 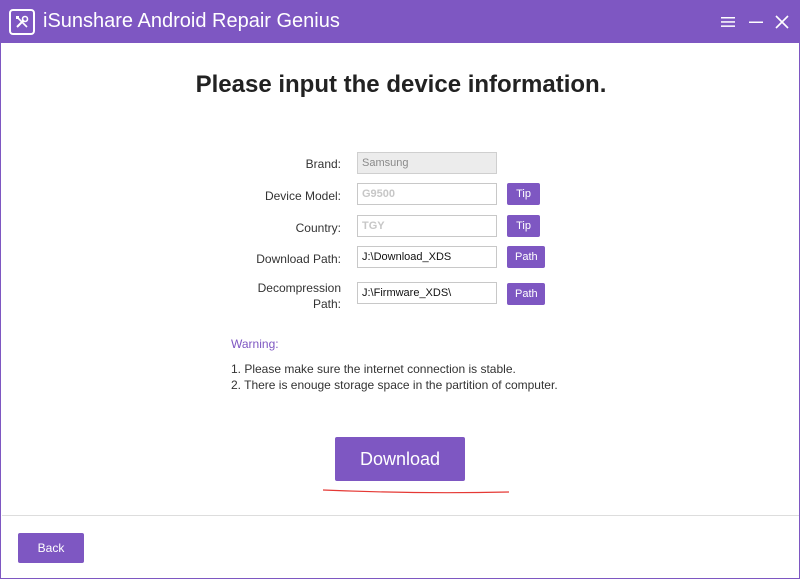 I want to click on warning-title: Warning:, so click(x=255, y=344).